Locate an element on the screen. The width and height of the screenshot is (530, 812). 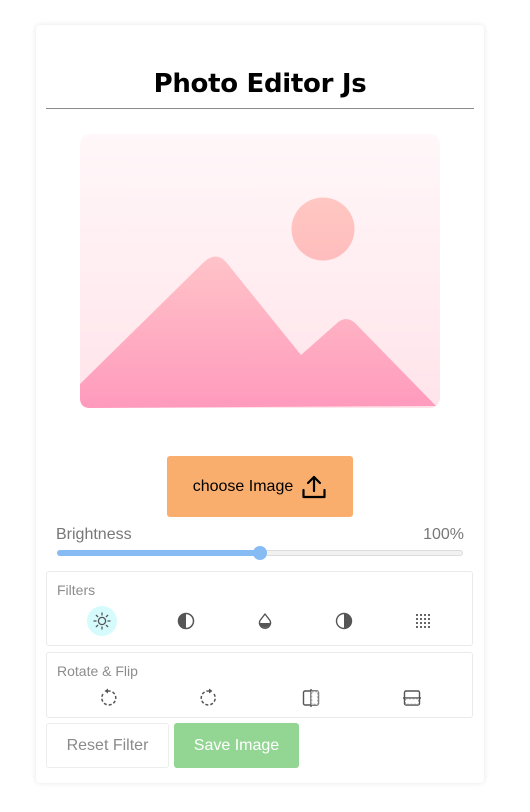
rotate-flip-row is located at coordinates (259, 698).